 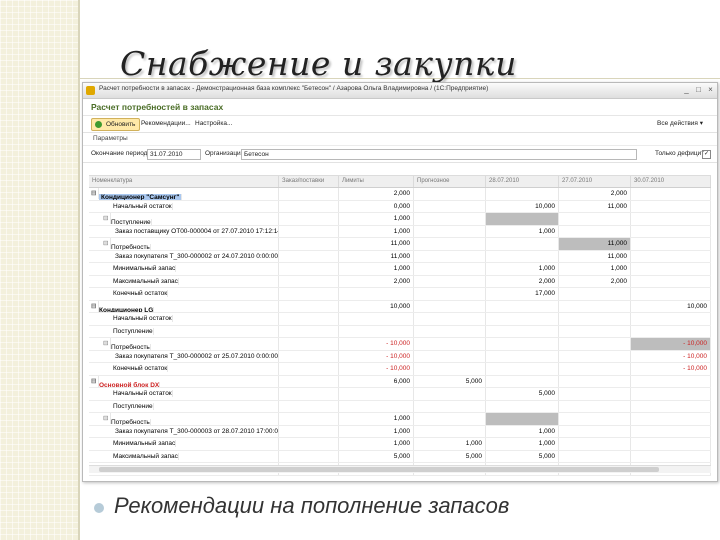 I want to click on table-row: ⊟Поступление 1,000, so click(x=400, y=219).